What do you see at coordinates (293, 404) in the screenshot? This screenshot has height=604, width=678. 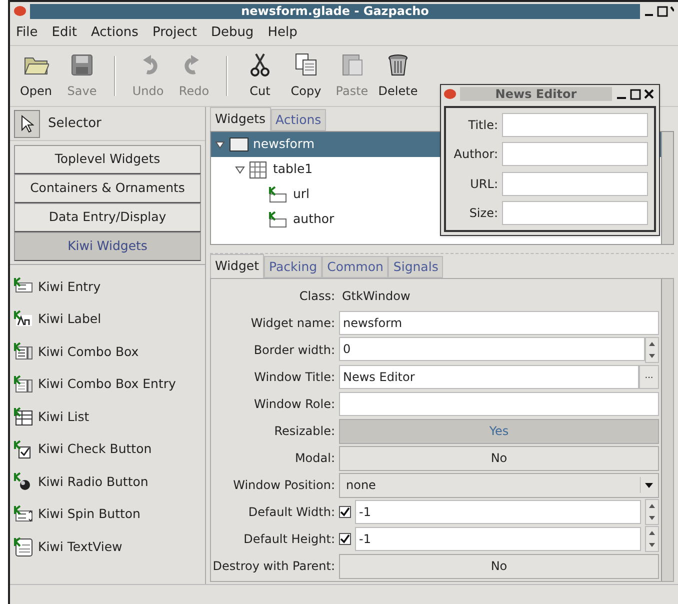 I see `property-label: Window Role:` at bounding box center [293, 404].